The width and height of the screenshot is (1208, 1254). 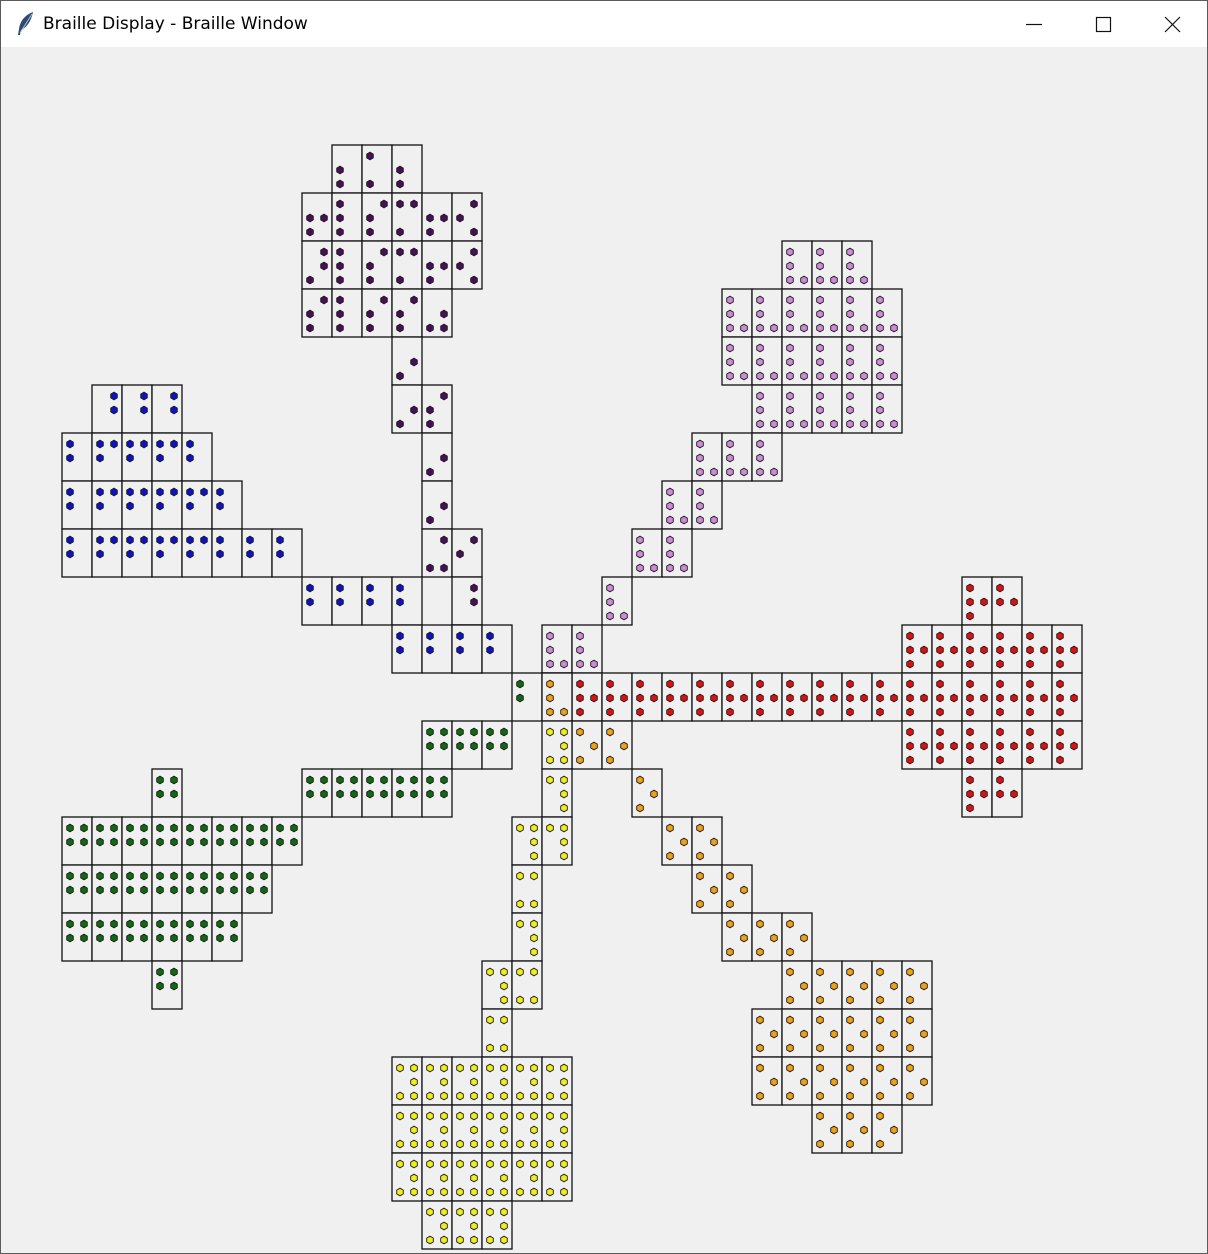 What do you see at coordinates (604, 24) in the screenshot?
I see `title-bar: Braille Display - Braille Window` at bounding box center [604, 24].